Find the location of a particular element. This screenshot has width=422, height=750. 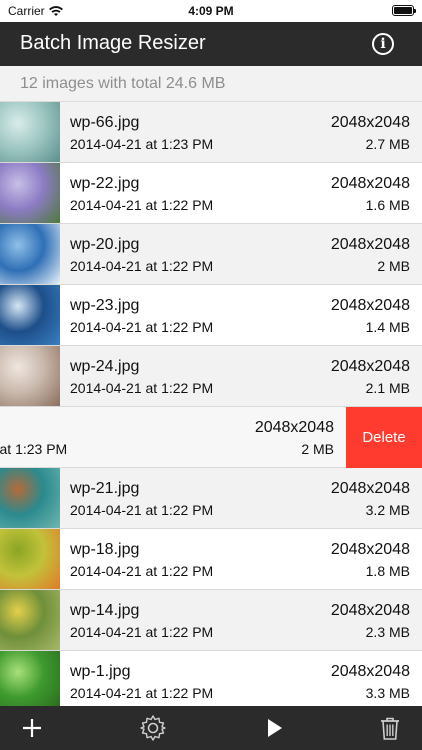

gear-icon is located at coordinates (153, 728).